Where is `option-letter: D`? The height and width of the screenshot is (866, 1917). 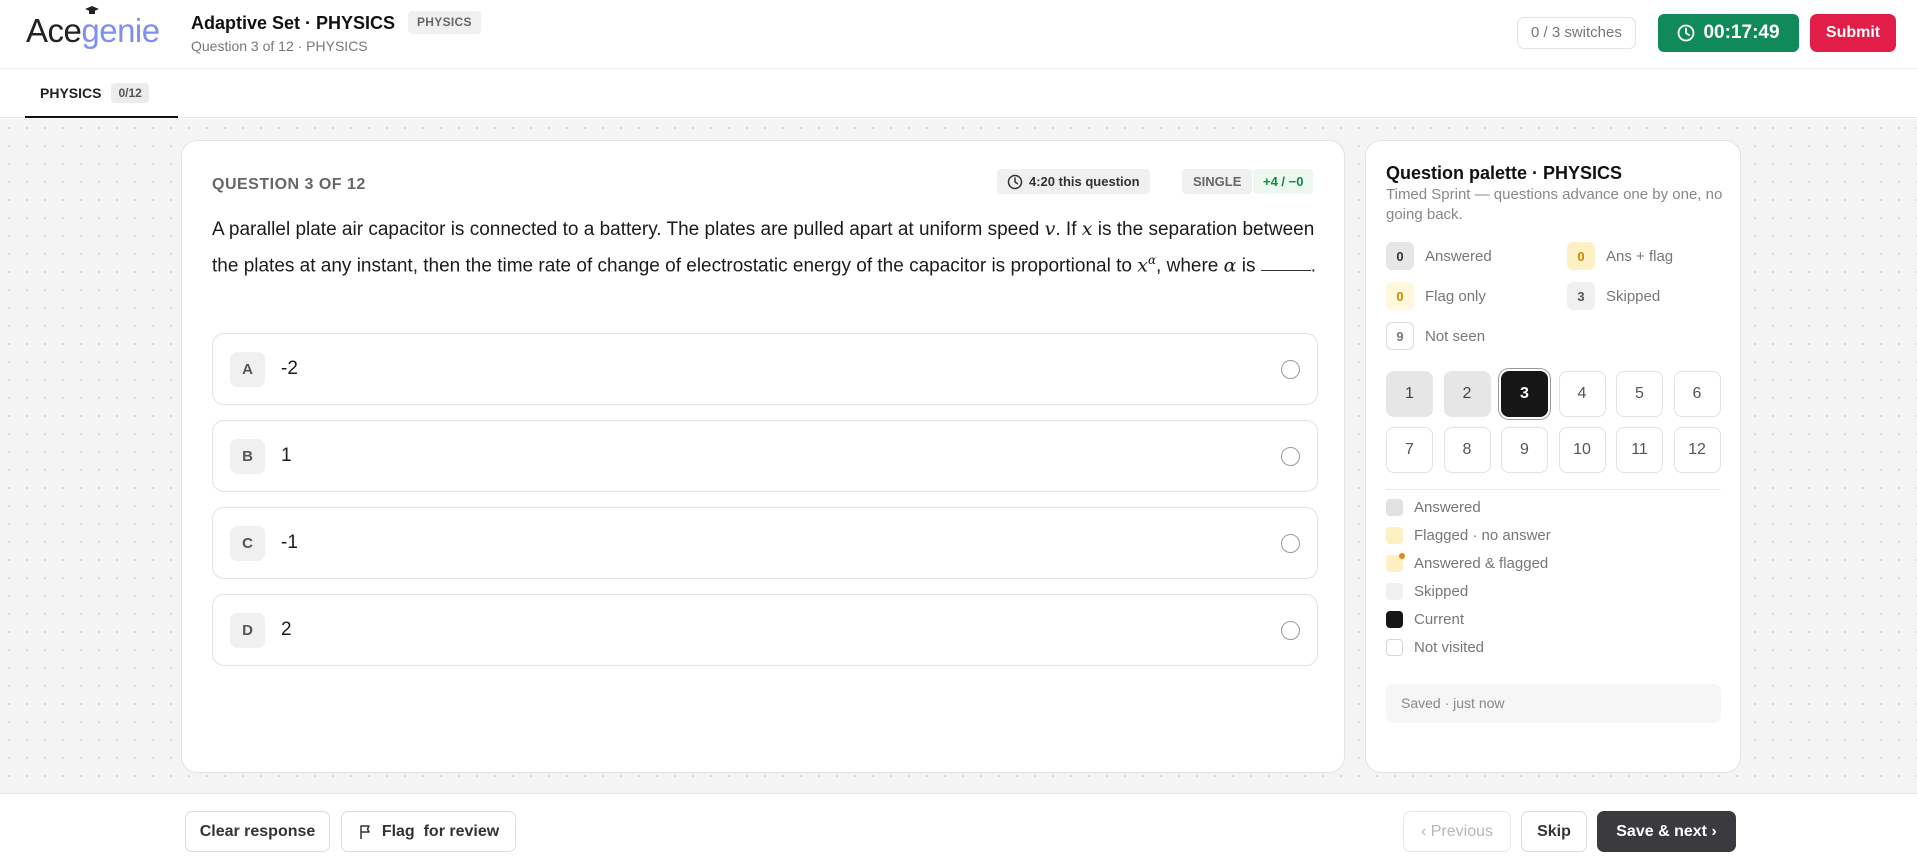 option-letter: D is located at coordinates (247, 630).